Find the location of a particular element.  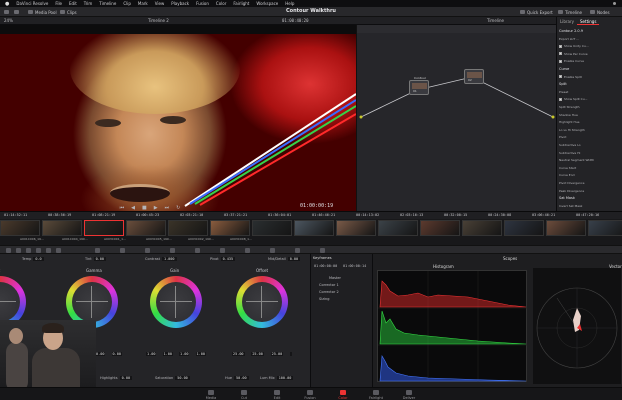

menu-timeline: Timeline is located at coordinates (107, 3).